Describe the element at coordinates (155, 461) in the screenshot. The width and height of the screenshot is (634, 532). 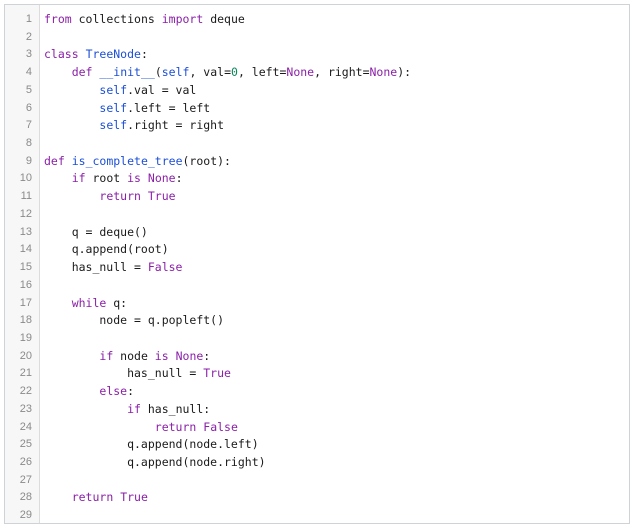
I see `text-token: q.append(node.right)` at that location.